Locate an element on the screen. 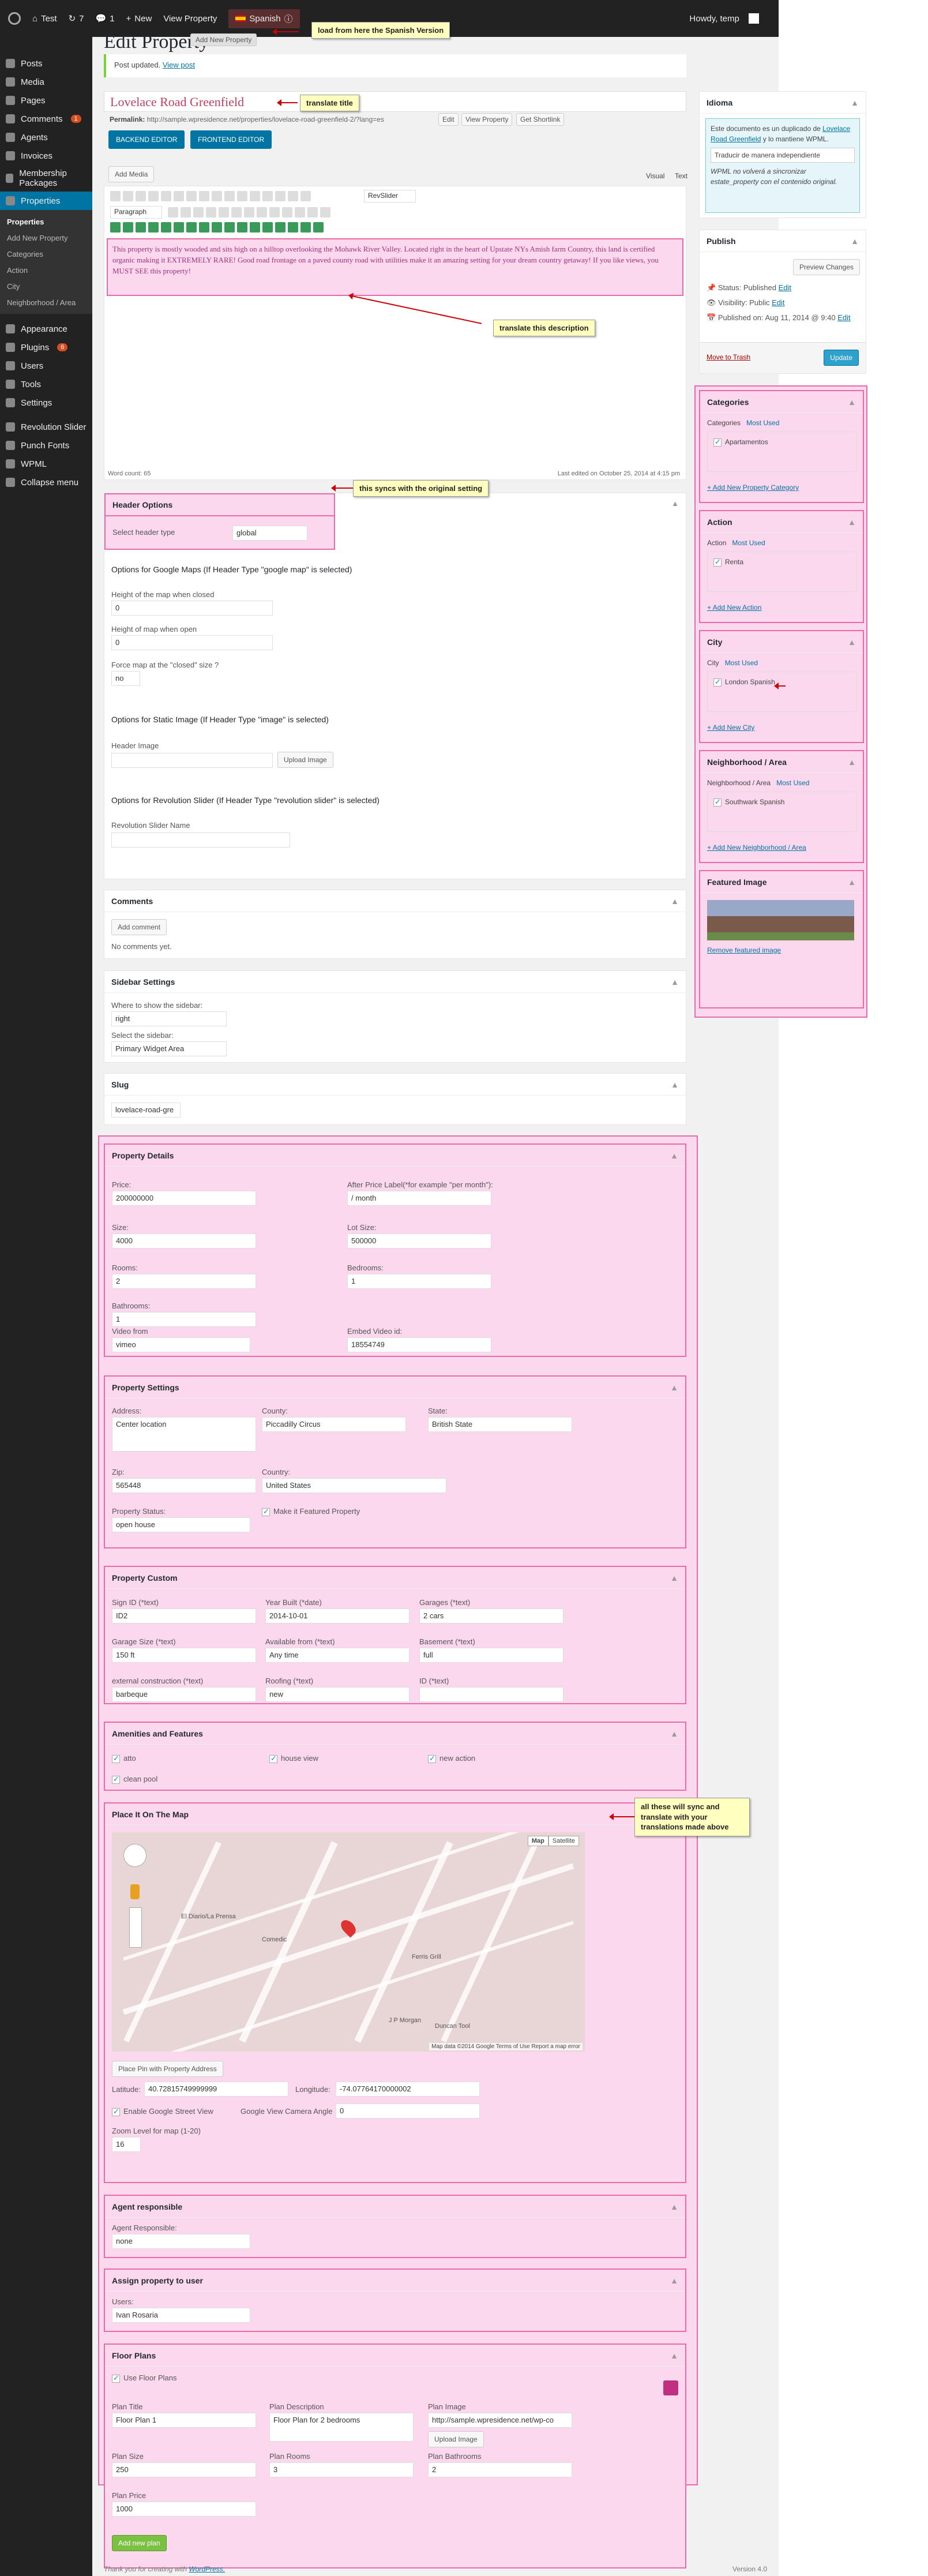  view-property-button: View Property is located at coordinates (487, 119).